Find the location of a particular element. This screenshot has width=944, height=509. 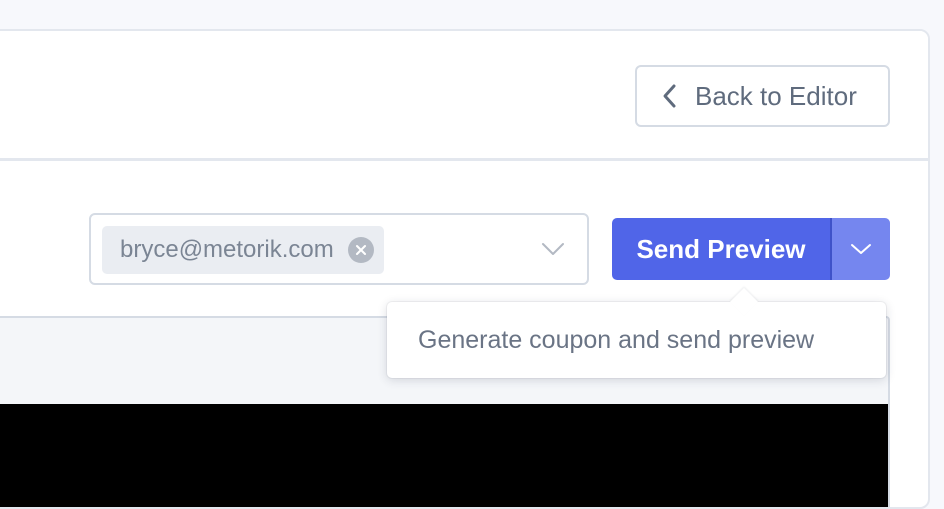

back-button-label: Back to Editor is located at coordinates (776, 95).